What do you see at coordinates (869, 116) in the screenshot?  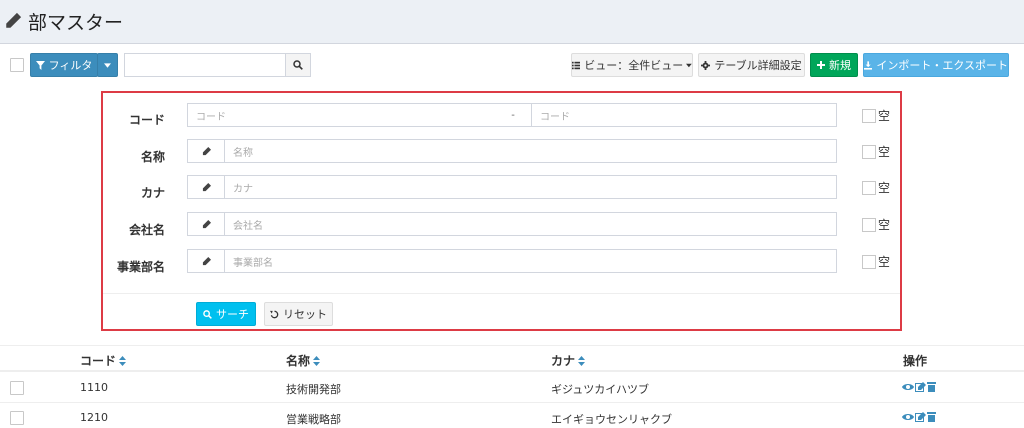 I see `code-empty-checkbox` at bounding box center [869, 116].